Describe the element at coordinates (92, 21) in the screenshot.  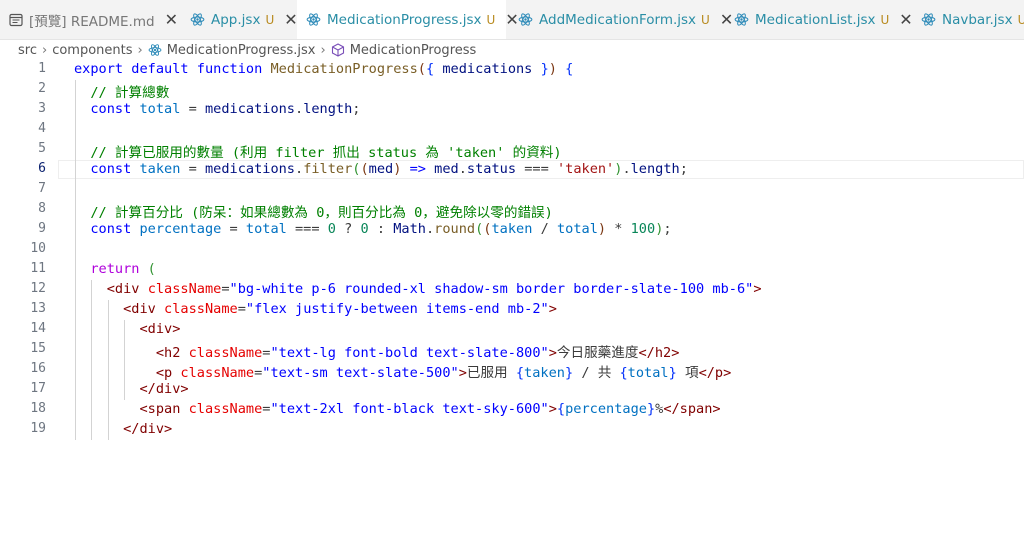
I see `tab-label: [預覽] README.md` at that location.